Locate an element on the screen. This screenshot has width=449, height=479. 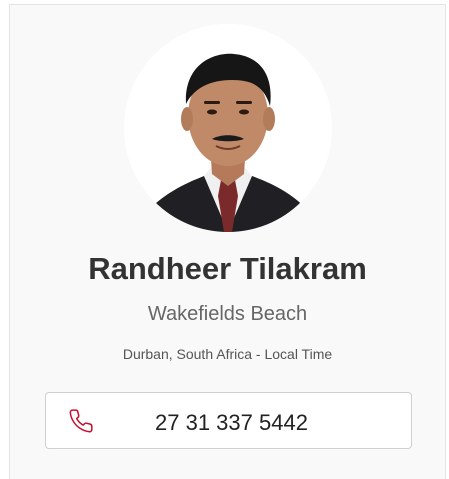
call-button: 27 31 337 5442 is located at coordinates (228, 420).